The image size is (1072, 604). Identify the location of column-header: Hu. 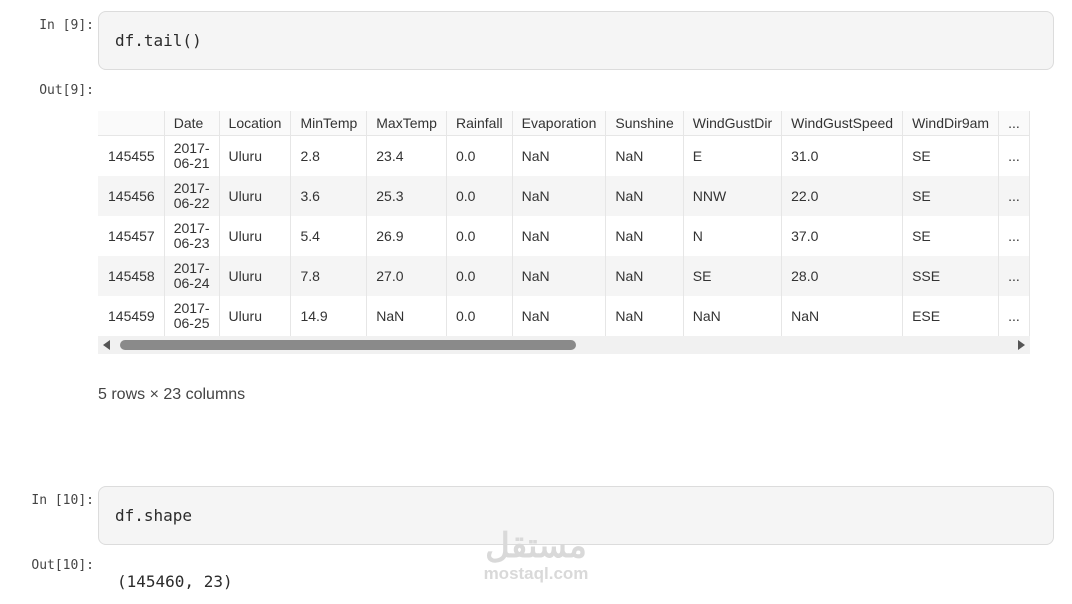
(1029, 123).